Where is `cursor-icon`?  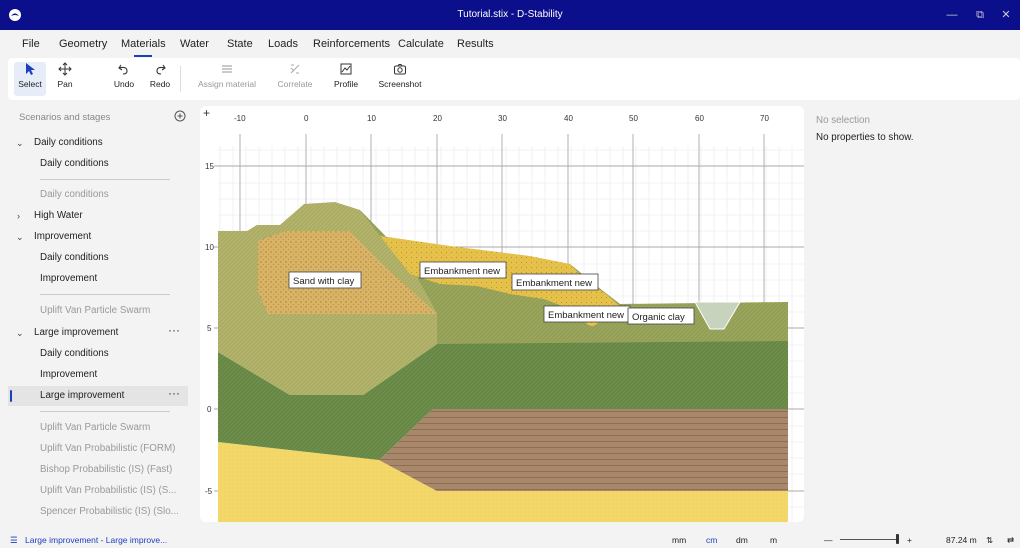 cursor-icon is located at coordinates (30, 69).